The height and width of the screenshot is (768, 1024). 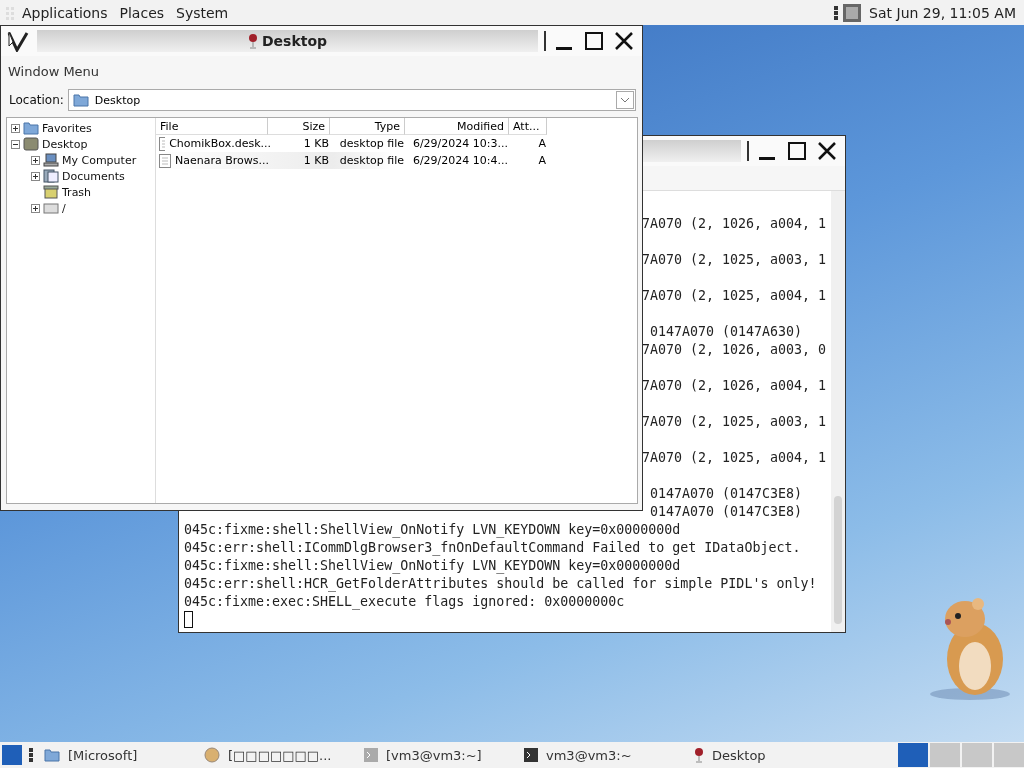 I want to click on tree-item: Favorites, so click(x=67, y=128).